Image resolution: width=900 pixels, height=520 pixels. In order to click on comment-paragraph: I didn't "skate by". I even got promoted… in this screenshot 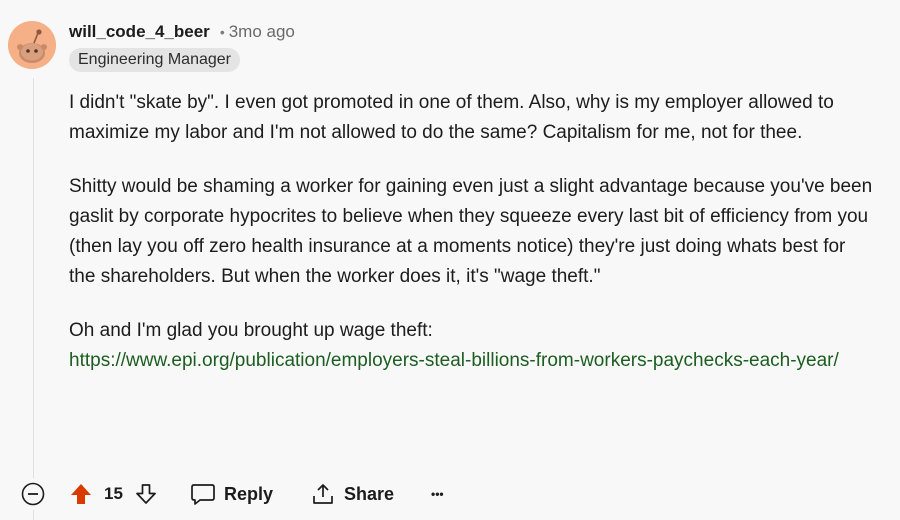, I will do `click(451, 117)`.